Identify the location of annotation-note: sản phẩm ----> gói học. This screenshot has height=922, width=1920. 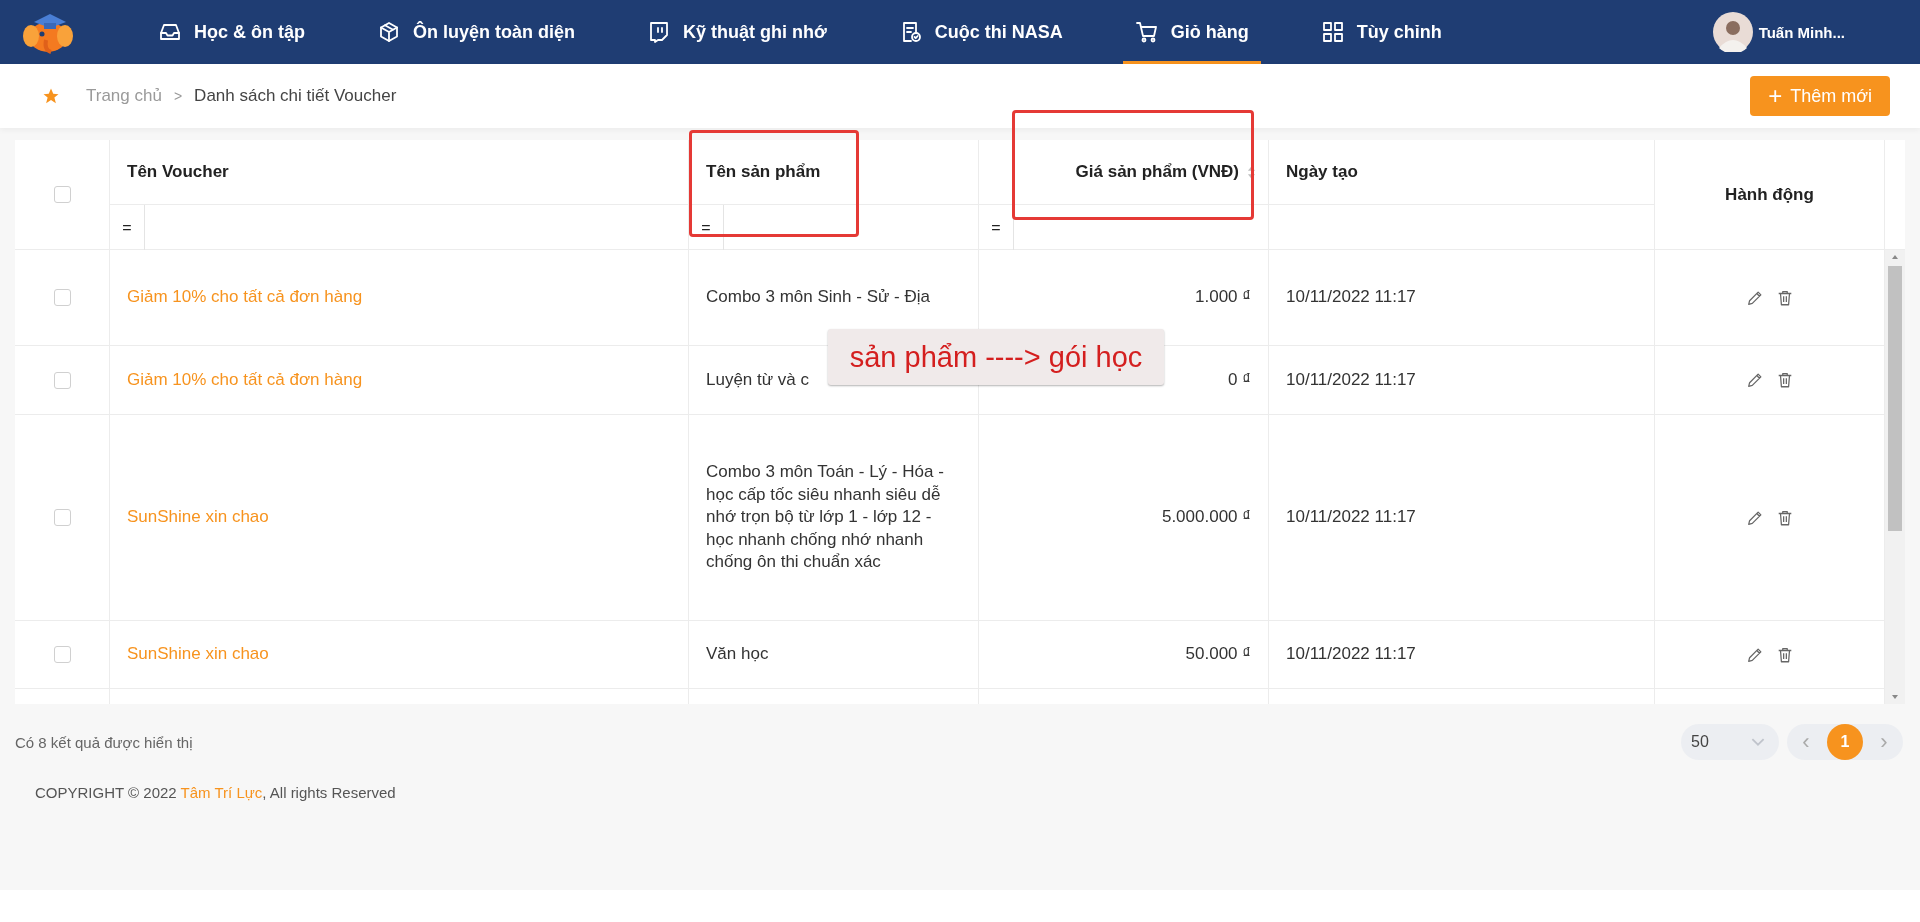
(996, 357).